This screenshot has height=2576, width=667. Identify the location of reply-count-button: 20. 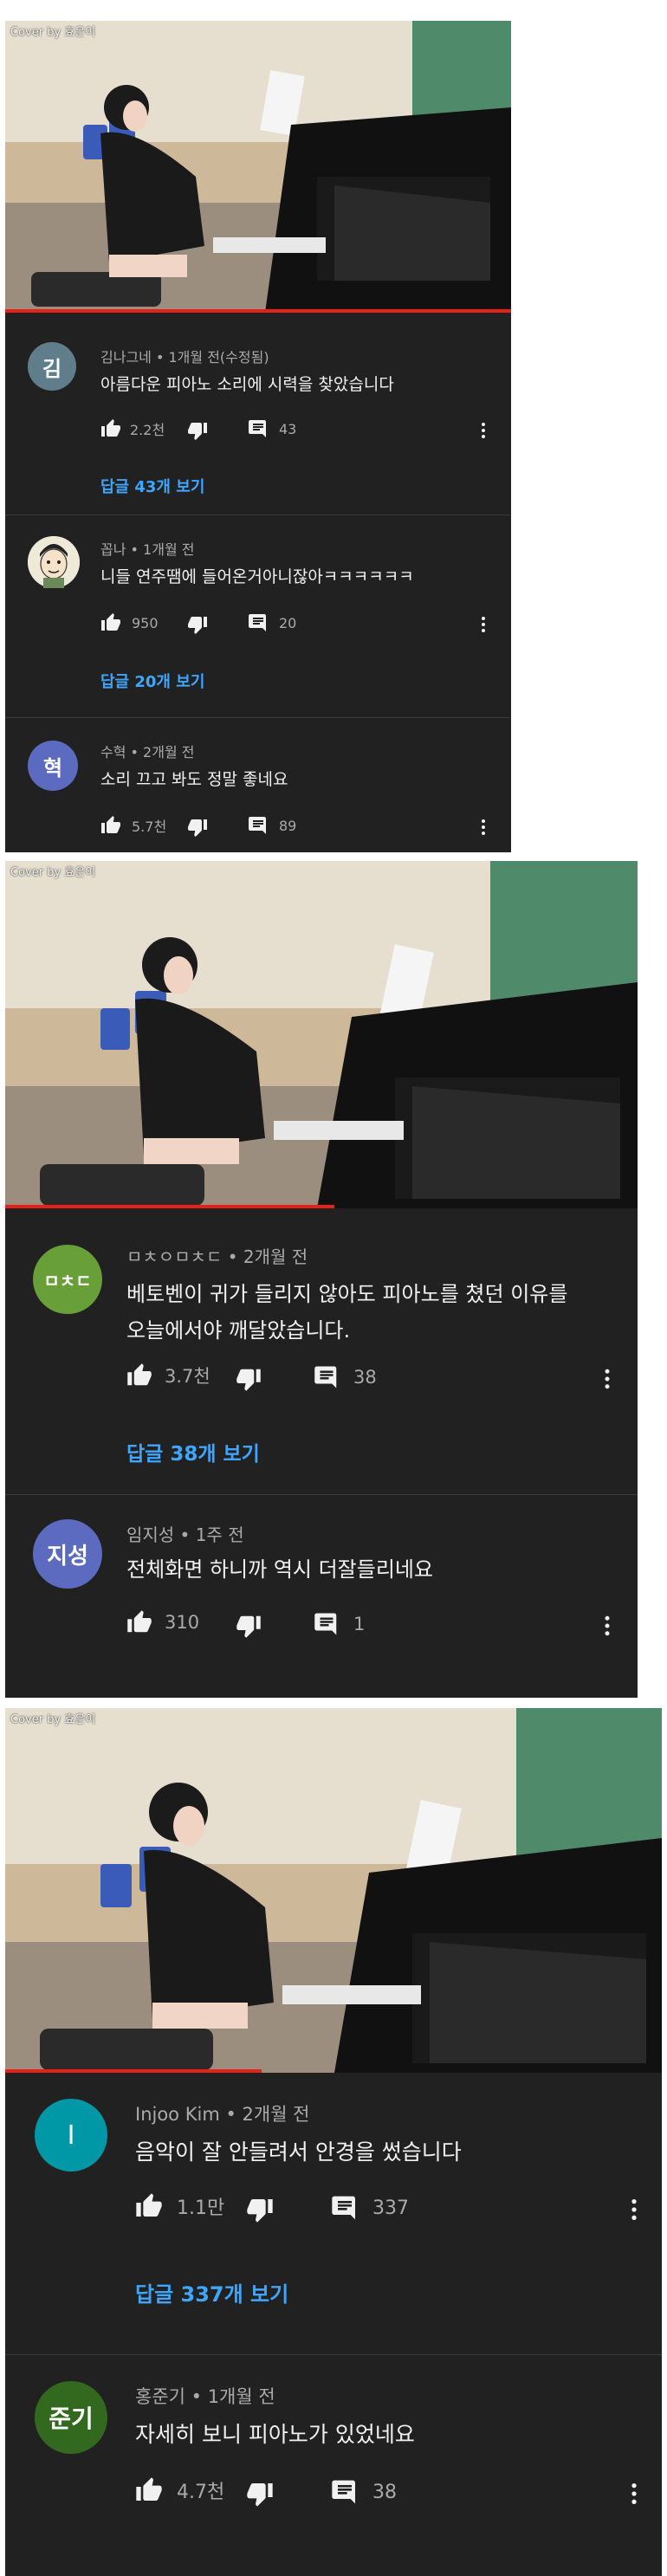
(272, 622).